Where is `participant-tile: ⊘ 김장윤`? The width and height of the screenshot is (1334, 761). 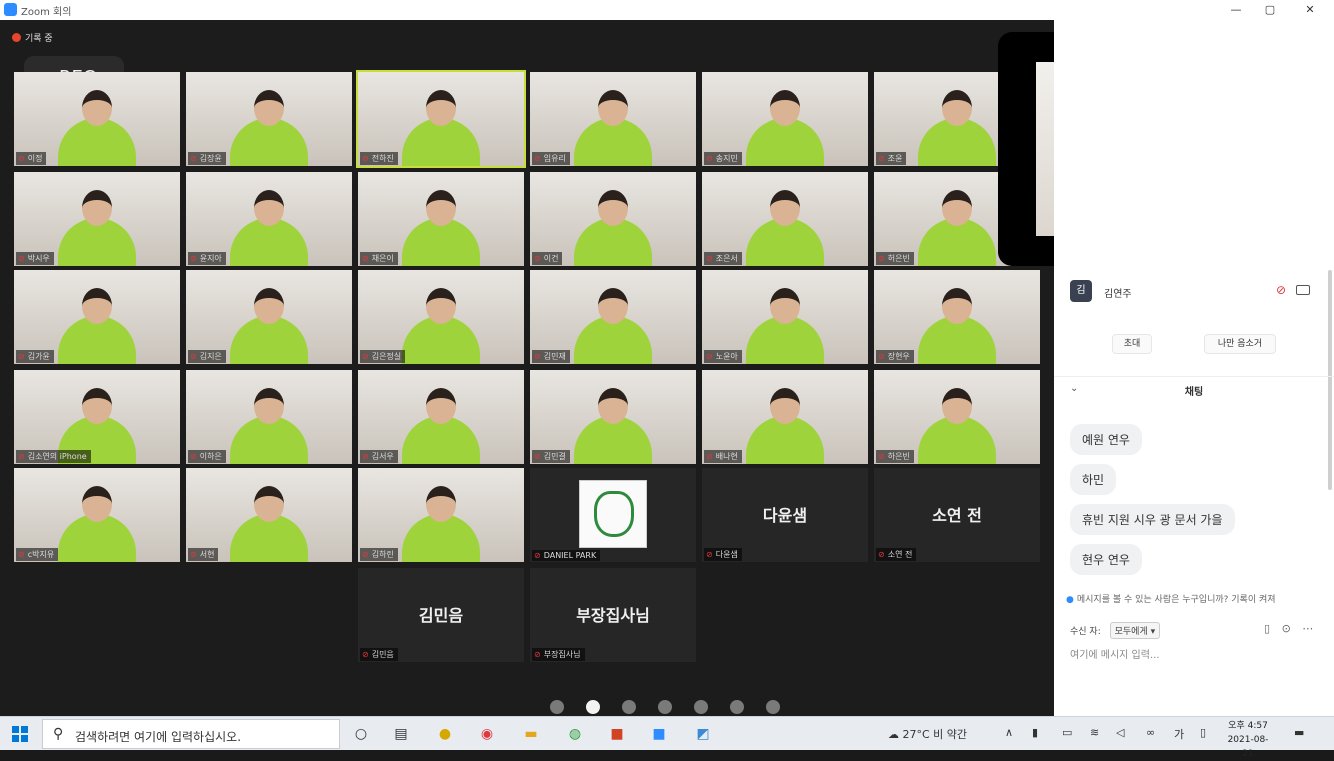
participant-tile: ⊘ 김장윤 is located at coordinates (269, 119).